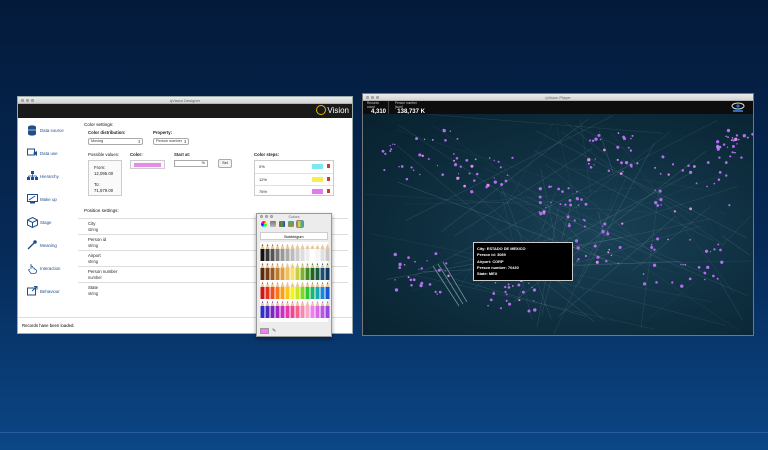  Describe the element at coordinates (147, 164) in the screenshot. I see `color-well` at that location.